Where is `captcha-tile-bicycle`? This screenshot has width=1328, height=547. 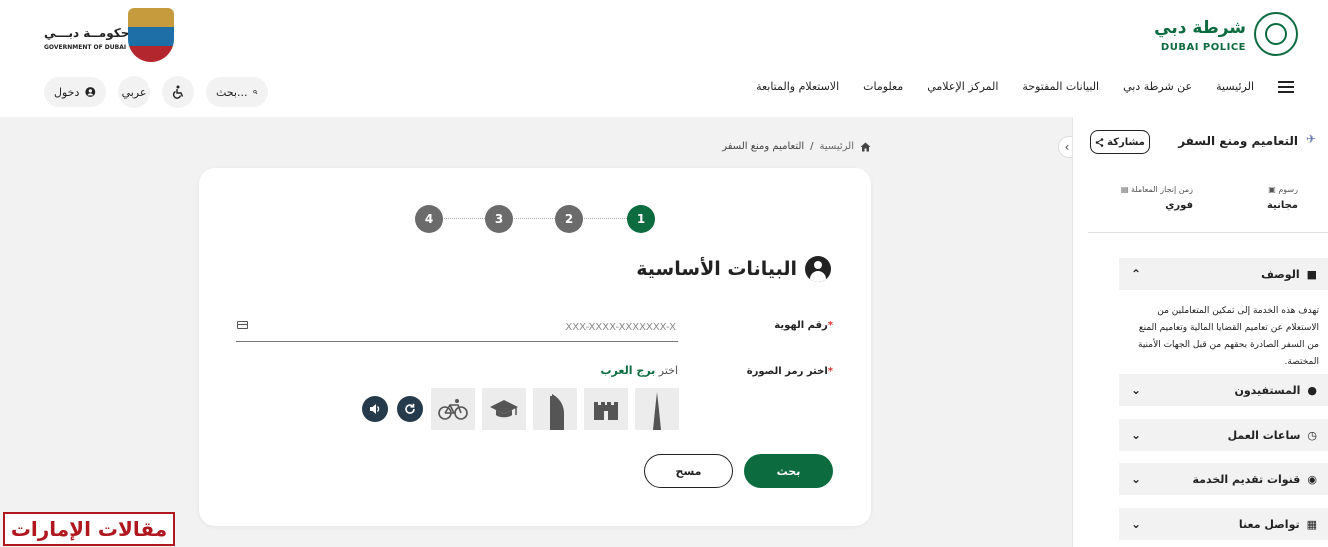
captcha-tile-bicycle is located at coordinates (453, 409).